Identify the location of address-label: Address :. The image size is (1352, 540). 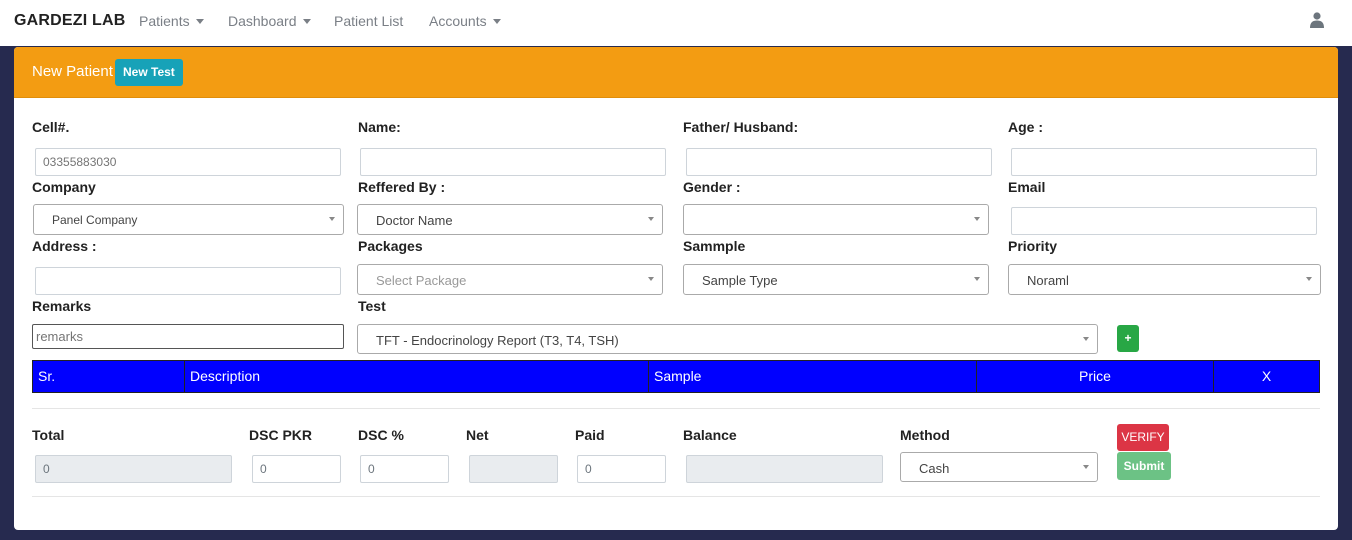
(64, 246).